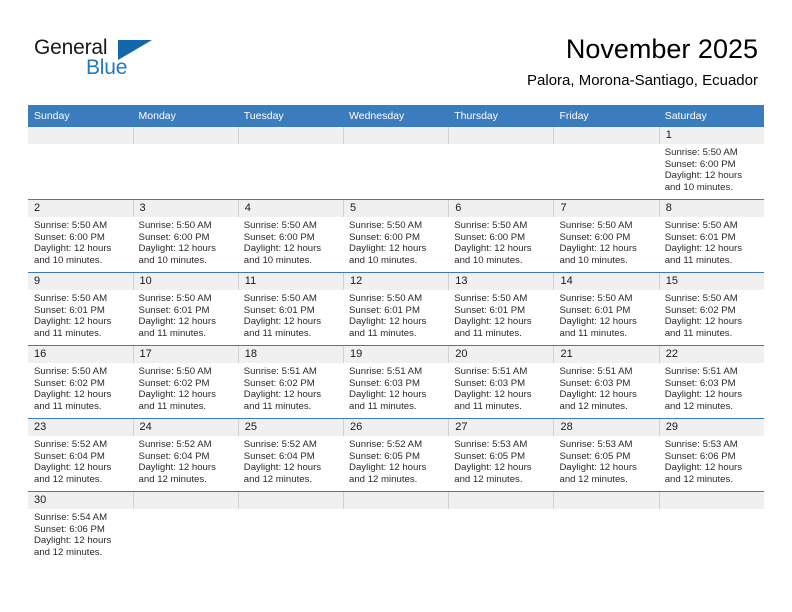 The image size is (792, 612). What do you see at coordinates (290, 163) in the screenshot?
I see `day-cell-inner` at bounding box center [290, 163].